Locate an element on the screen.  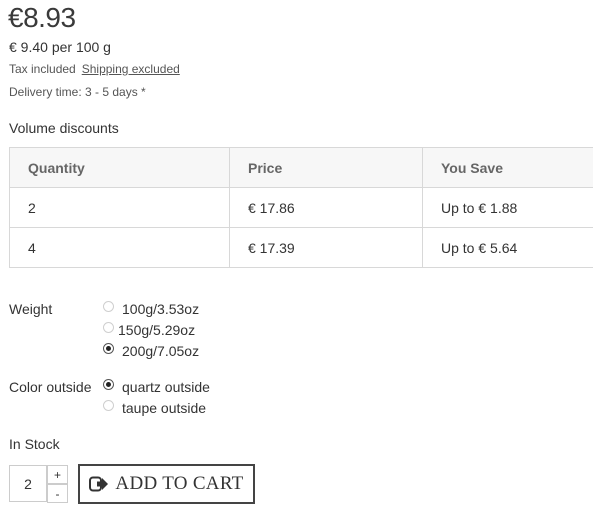
delivery-time: Delivery time: 3 - 5 days * is located at coordinates (77, 92).